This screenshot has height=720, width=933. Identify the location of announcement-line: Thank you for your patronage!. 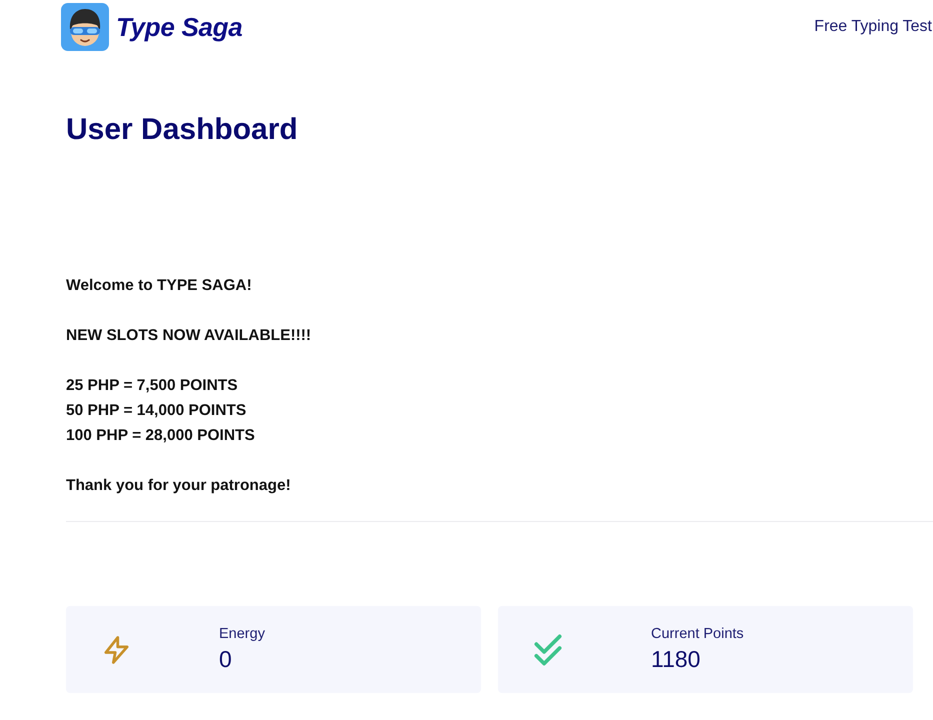
(179, 486).